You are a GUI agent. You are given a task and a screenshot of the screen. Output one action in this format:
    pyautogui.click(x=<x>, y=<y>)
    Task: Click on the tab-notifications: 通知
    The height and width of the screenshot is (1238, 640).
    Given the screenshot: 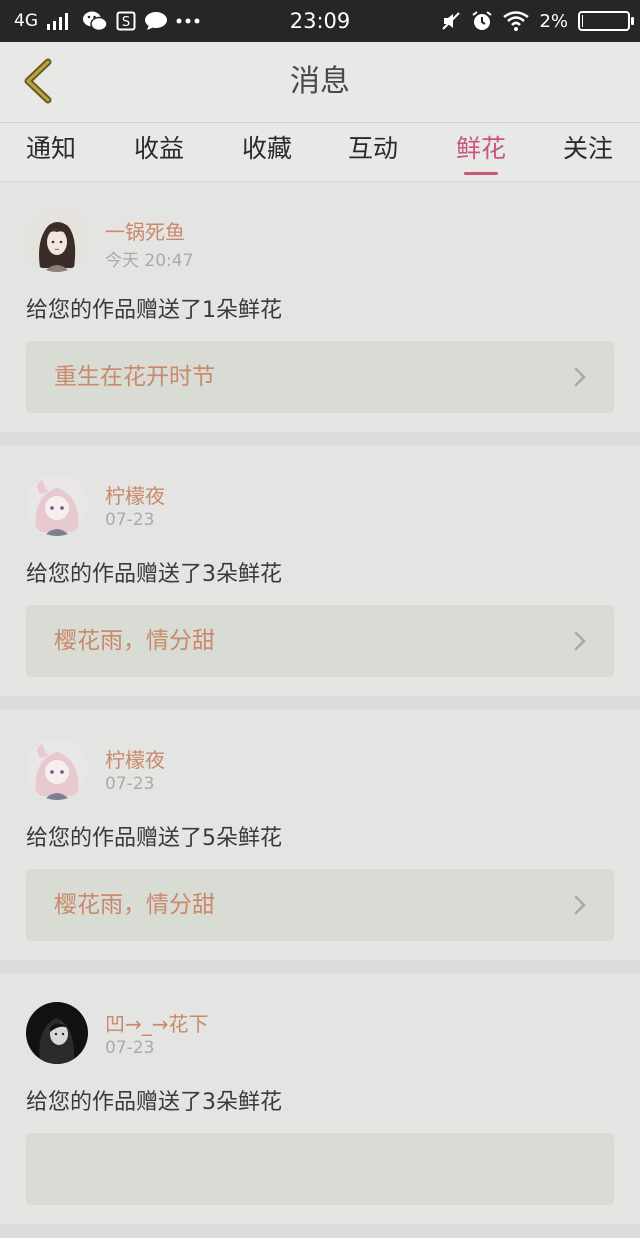 What is the action you would take?
    pyautogui.click(x=51, y=152)
    